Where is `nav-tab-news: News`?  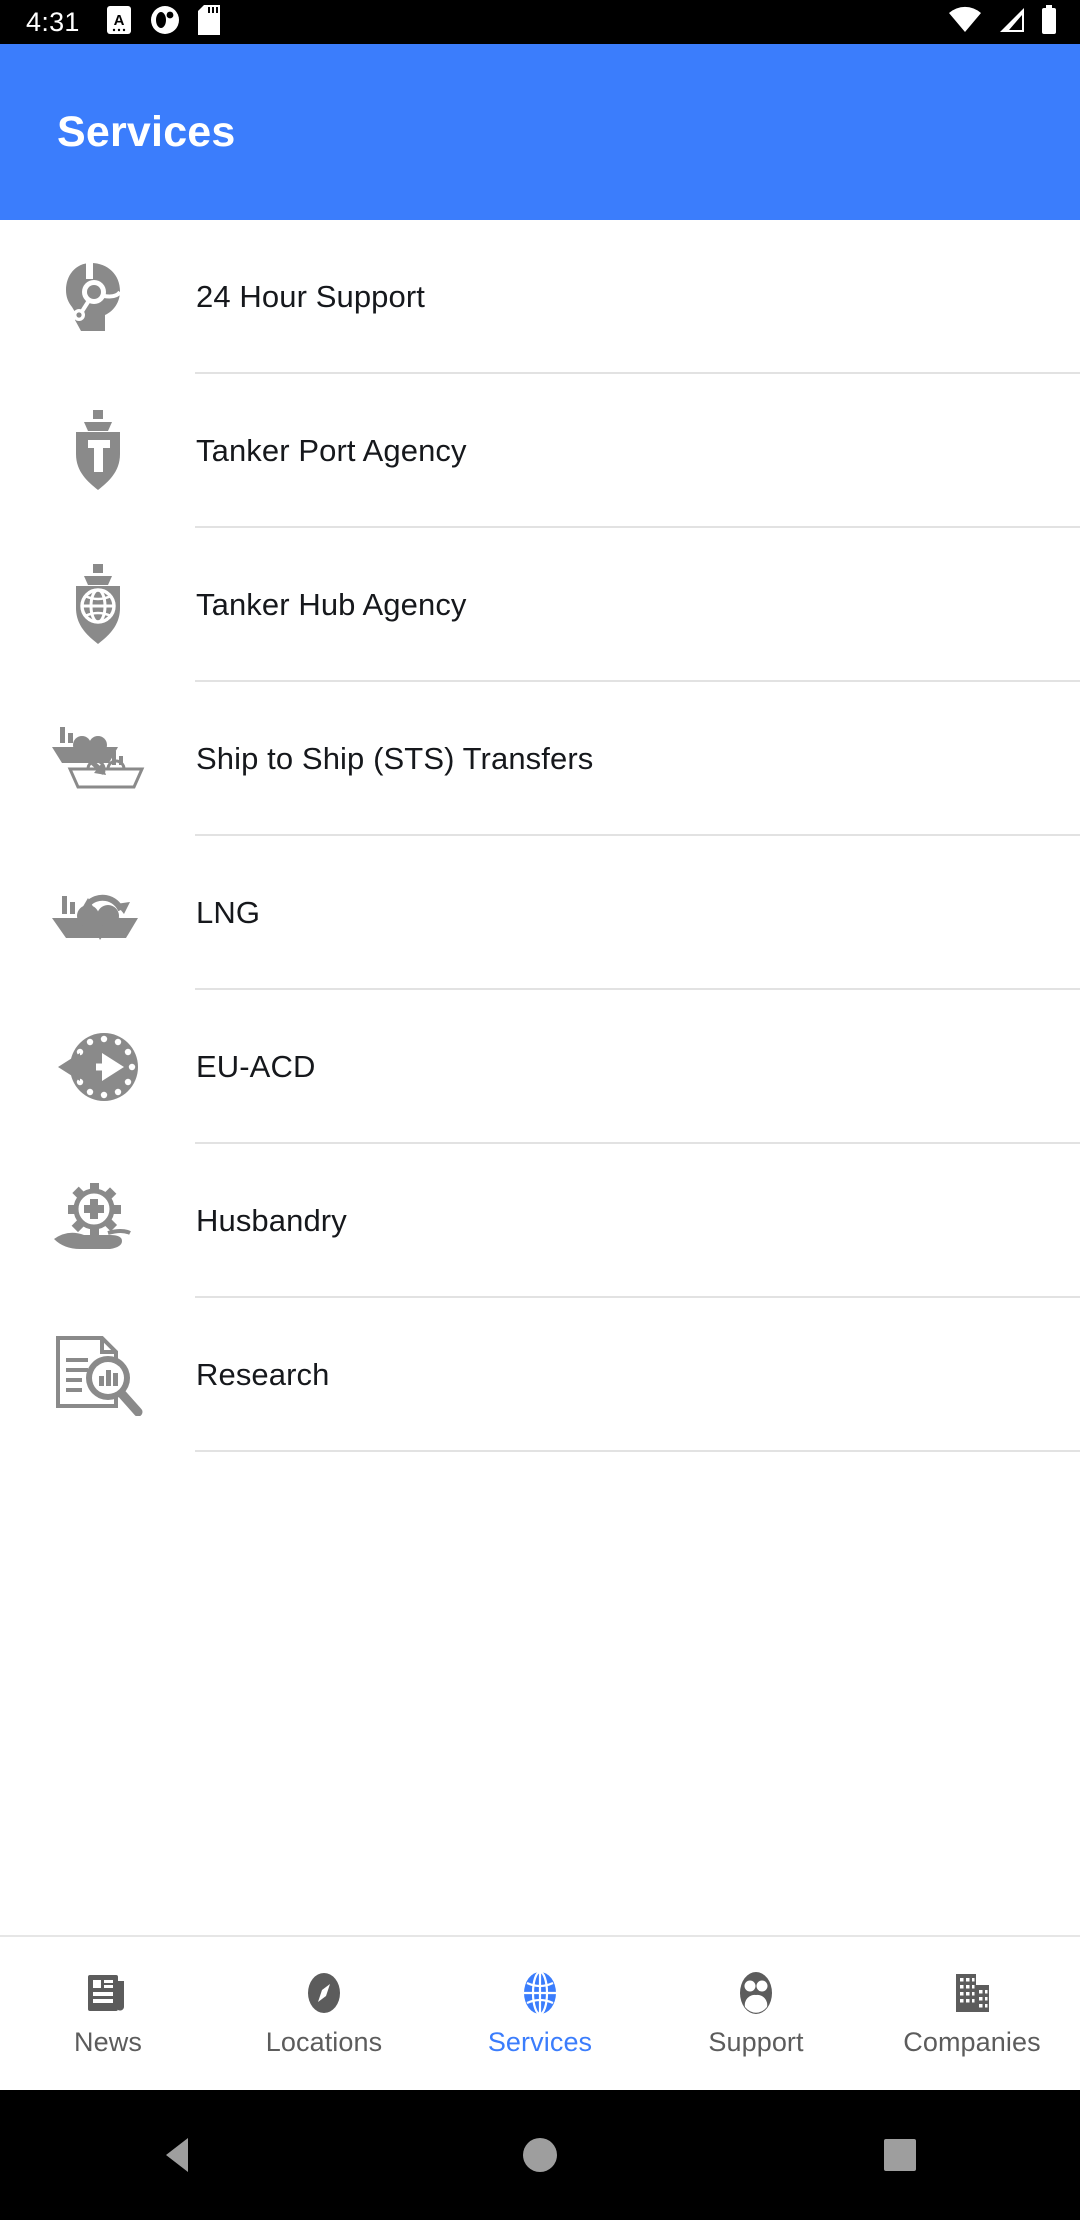
nav-tab-news: News is located at coordinates (108, 2013).